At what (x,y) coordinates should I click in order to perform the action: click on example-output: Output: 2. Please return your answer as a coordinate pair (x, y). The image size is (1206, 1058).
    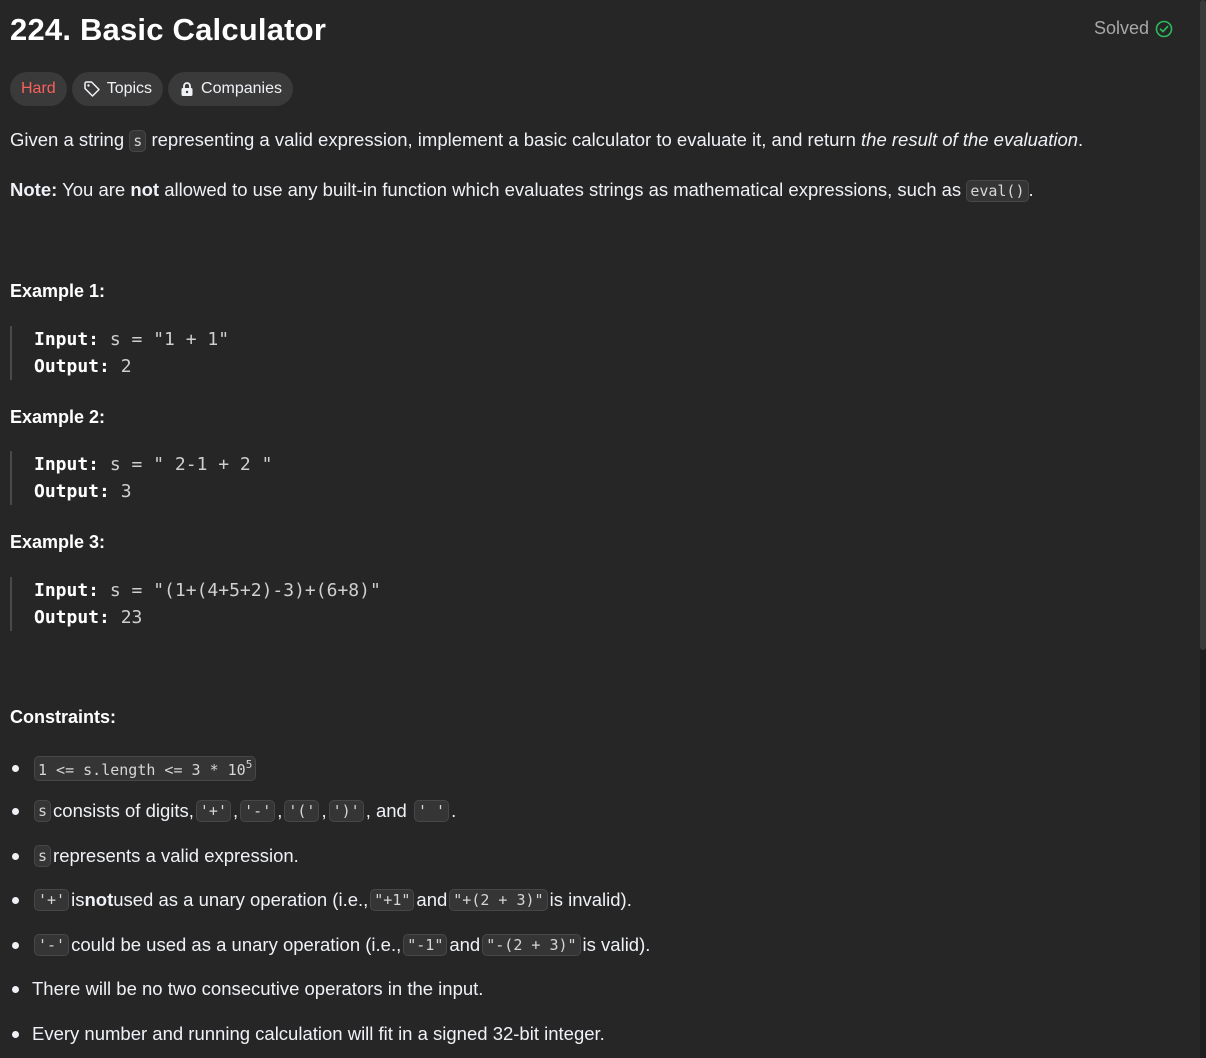
    Looking at the image, I should click on (131, 366).